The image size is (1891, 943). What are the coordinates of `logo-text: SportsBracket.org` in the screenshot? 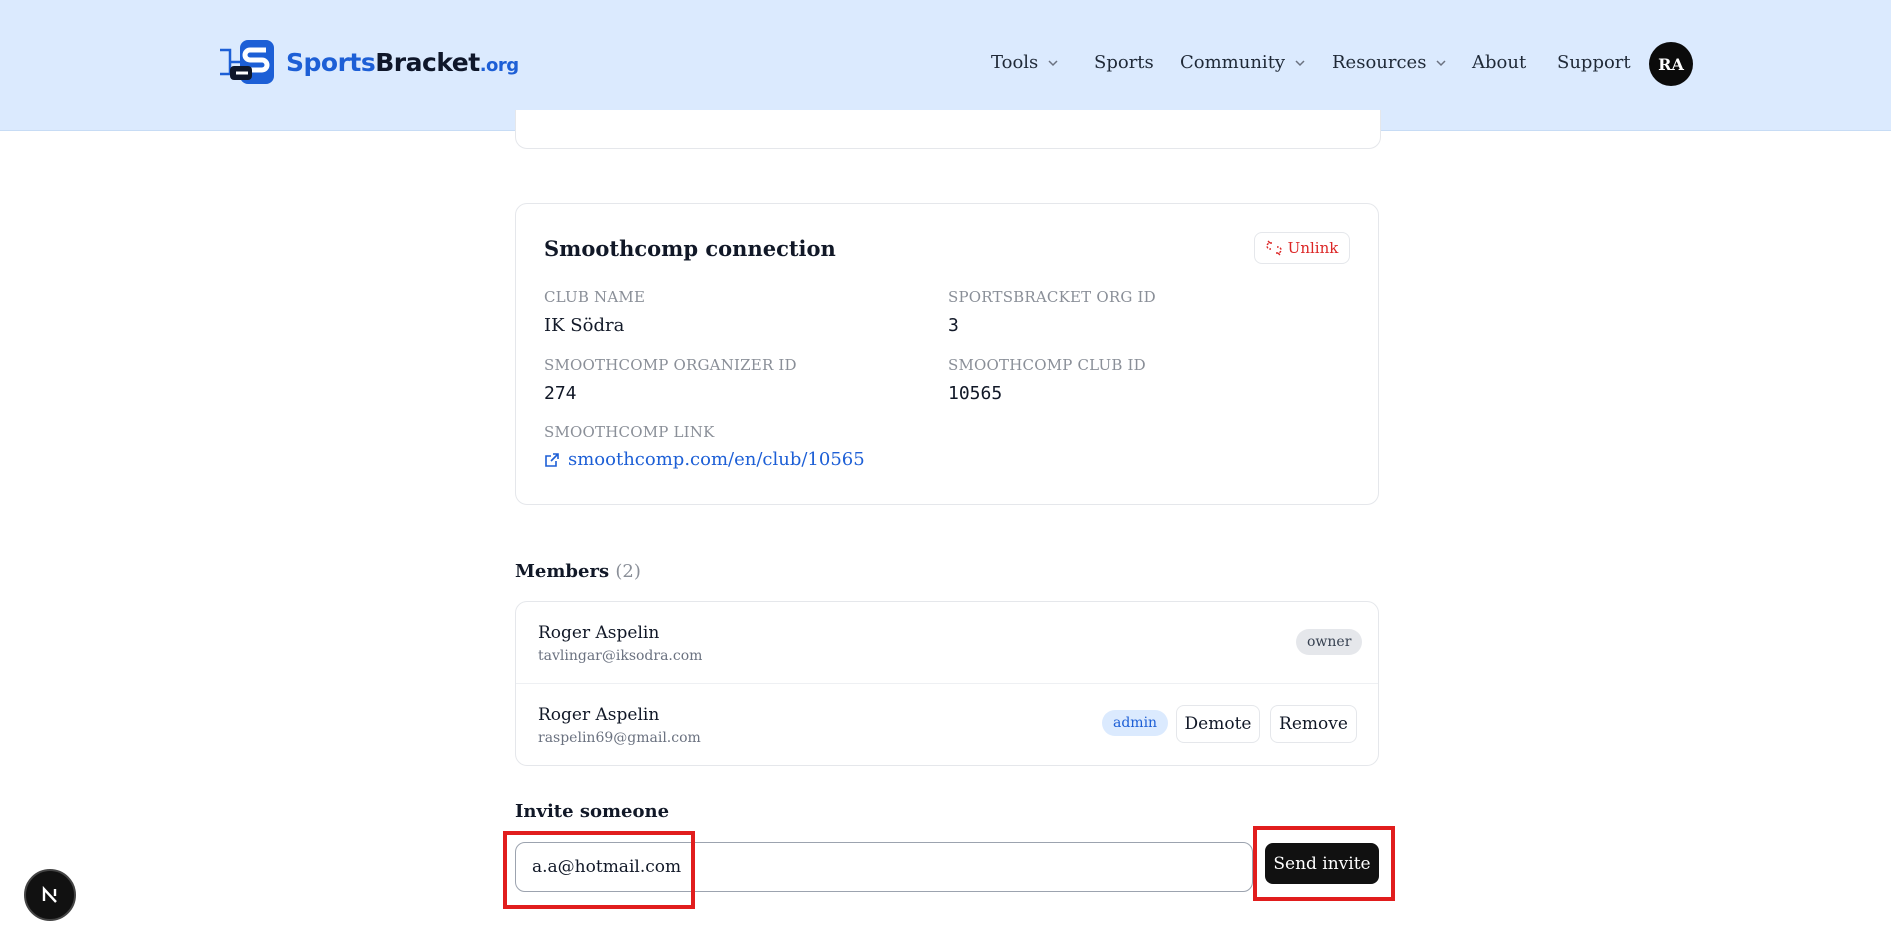 It's located at (402, 62).